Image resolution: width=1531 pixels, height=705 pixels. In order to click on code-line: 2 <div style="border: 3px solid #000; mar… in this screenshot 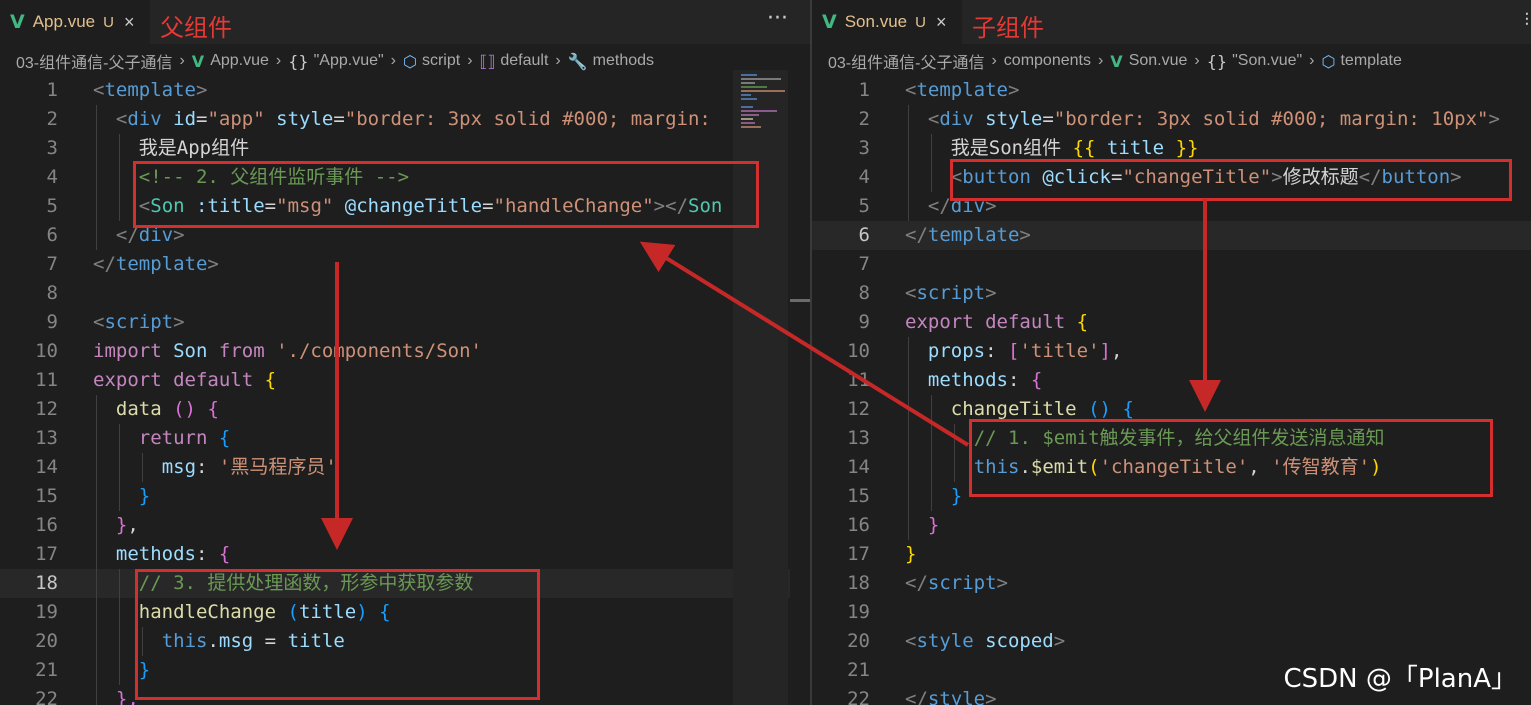, I will do `click(1171, 119)`.